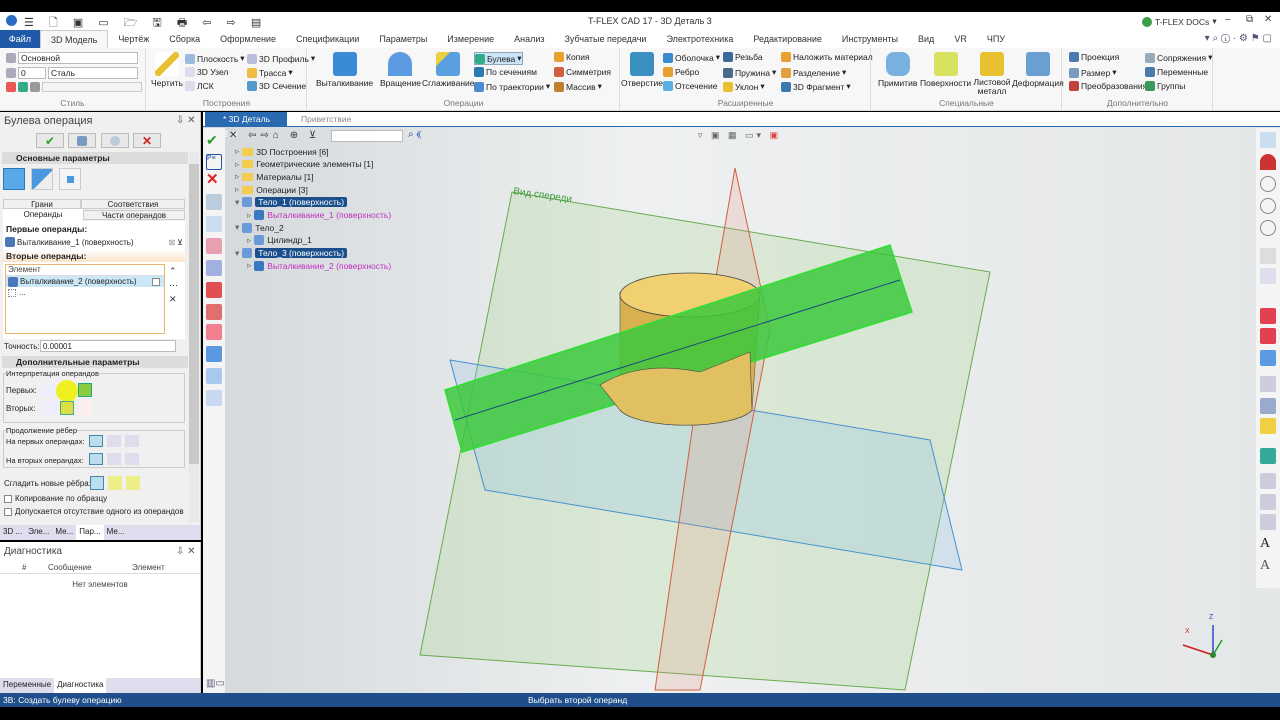 This screenshot has height=720, width=1280. Describe the element at coordinates (1228, 19) in the screenshot. I see `minimize-button: –` at that location.